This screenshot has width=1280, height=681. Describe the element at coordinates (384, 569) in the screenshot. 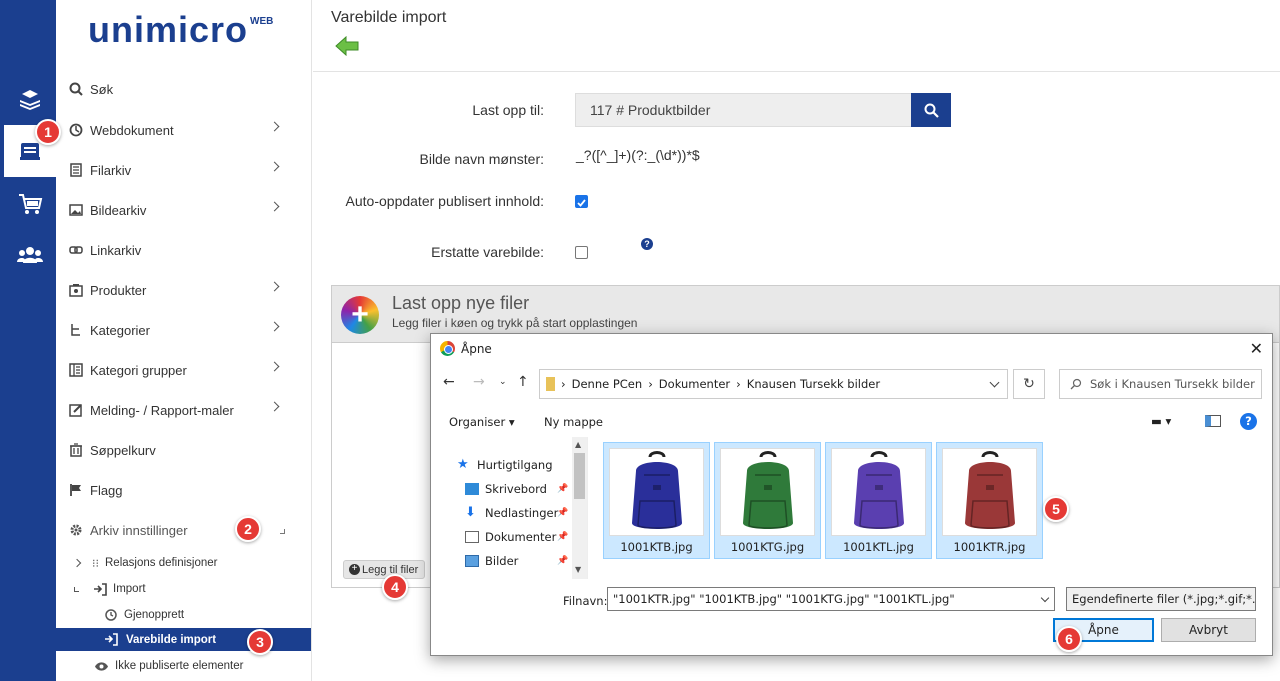

I see `add-files-button: + Legg til filer` at that location.